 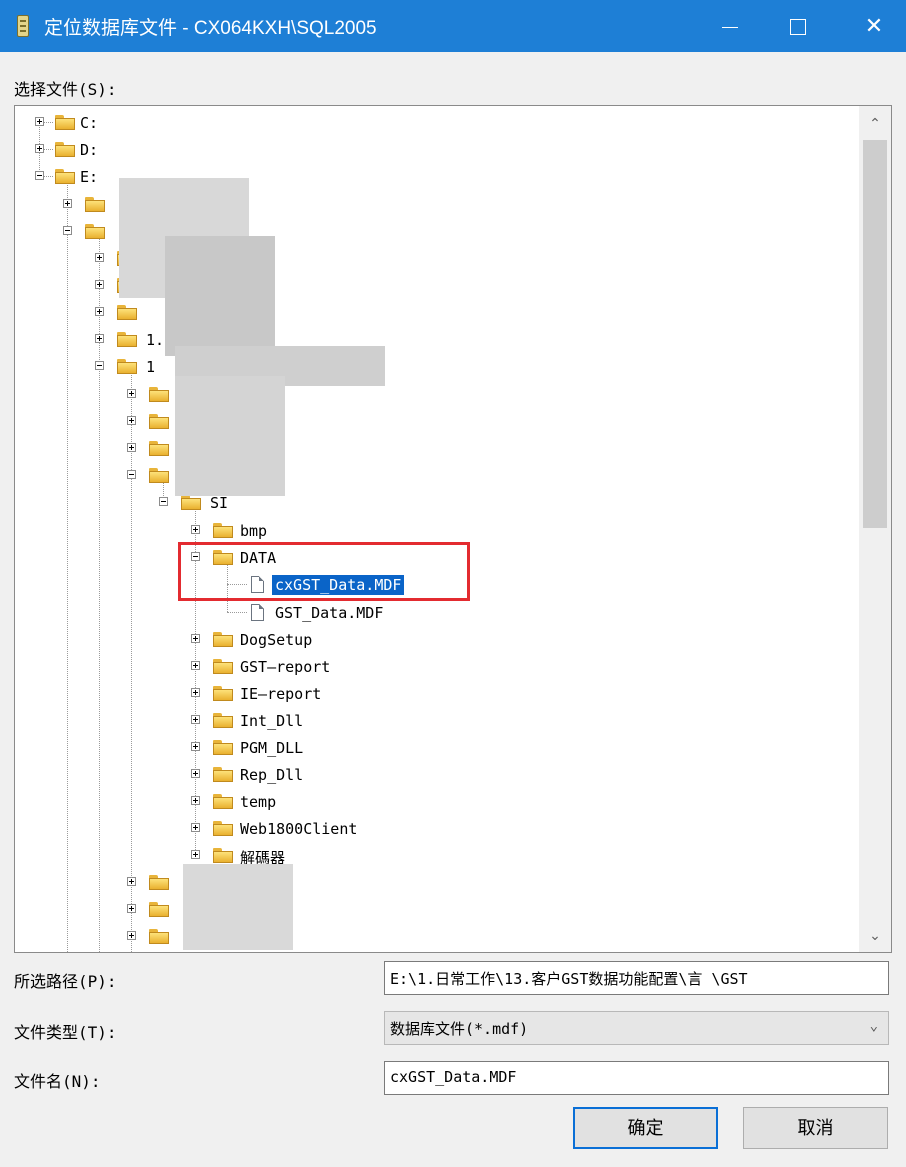 What do you see at coordinates (875, 334) in the screenshot?
I see `scroll-thumb` at bounding box center [875, 334].